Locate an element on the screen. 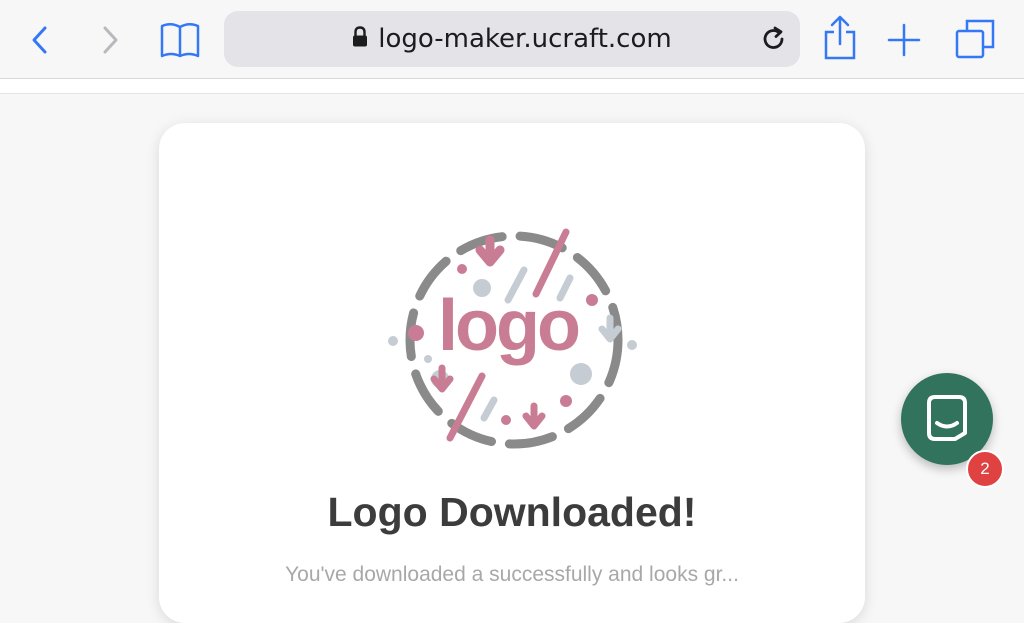  book-icon is located at coordinates (180, 40).